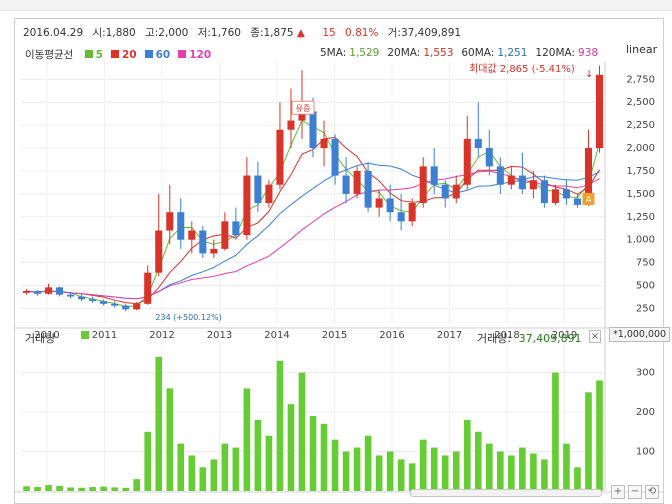 This screenshot has width=672, height=504. Describe the element at coordinates (334, 335) in the screenshot. I see `x-tick-label: 2015` at that location.